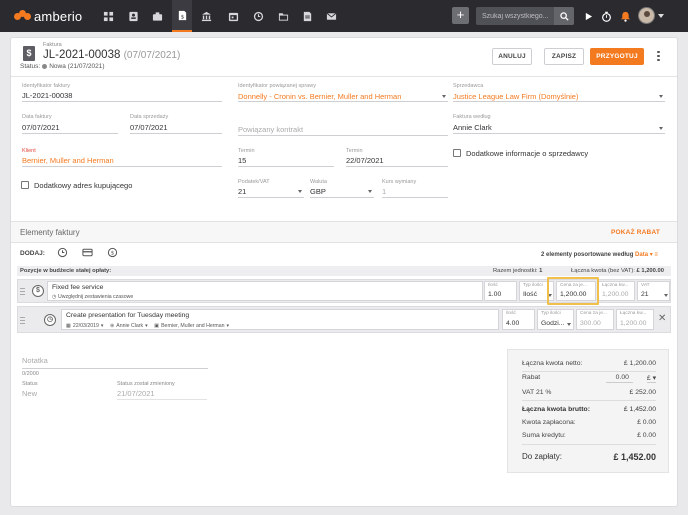 The image size is (688, 515). I want to click on credit-value: £ 0.00, so click(646, 435).